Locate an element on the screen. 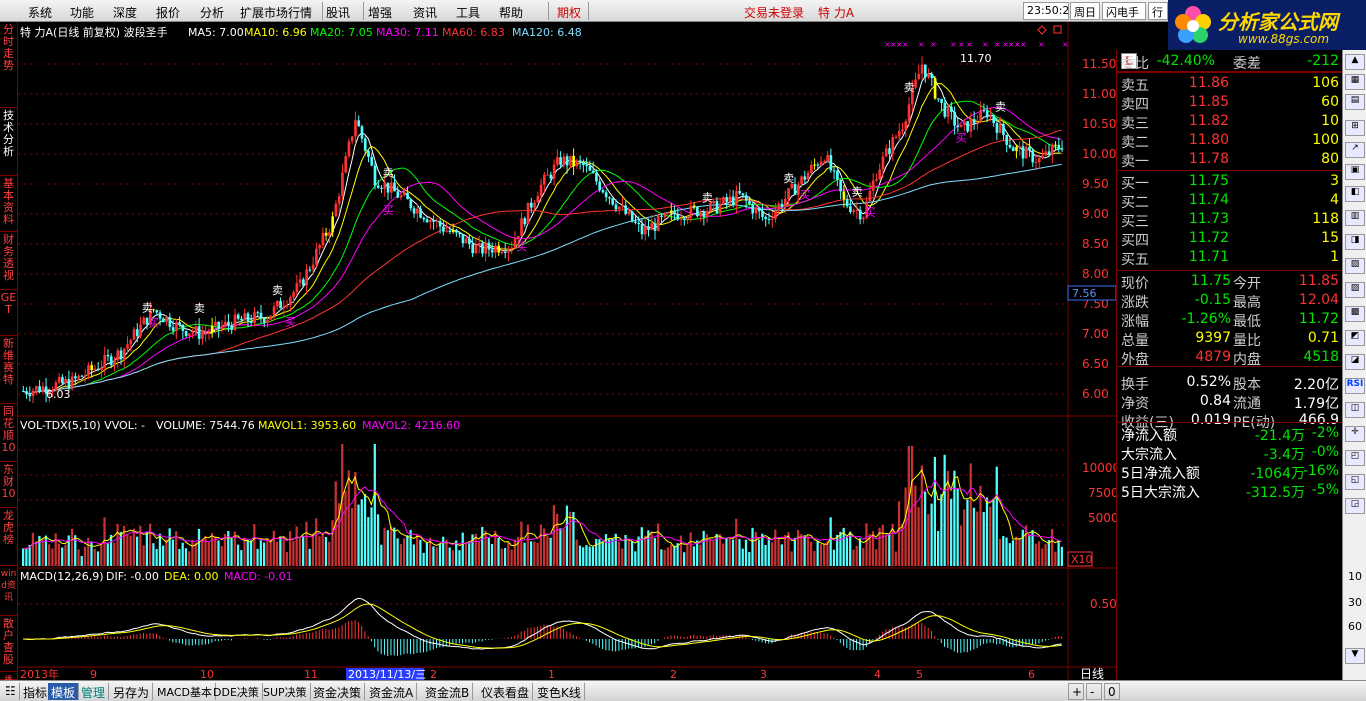 This screenshot has width=1366, height=701. stat-label: 总量 is located at coordinates (1135, 341).